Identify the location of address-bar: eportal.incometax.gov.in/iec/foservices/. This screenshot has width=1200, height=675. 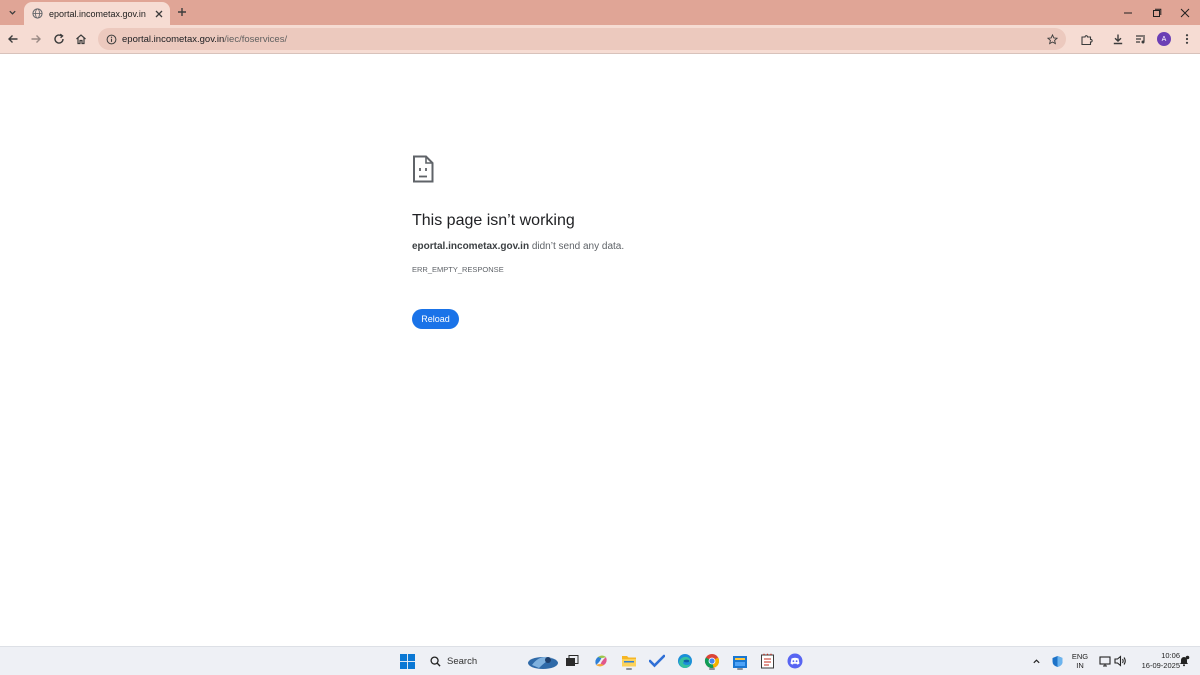
(582, 39).